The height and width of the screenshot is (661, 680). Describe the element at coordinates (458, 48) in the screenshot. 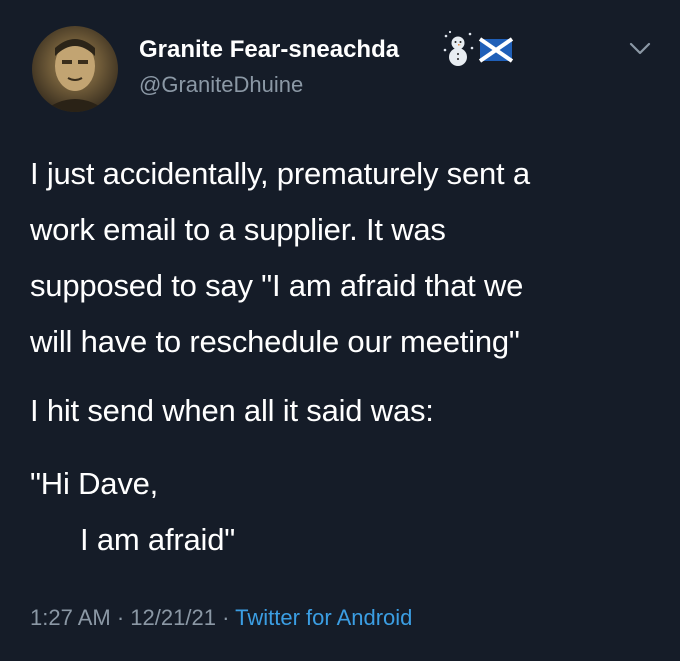

I see `snowman-icon` at that location.